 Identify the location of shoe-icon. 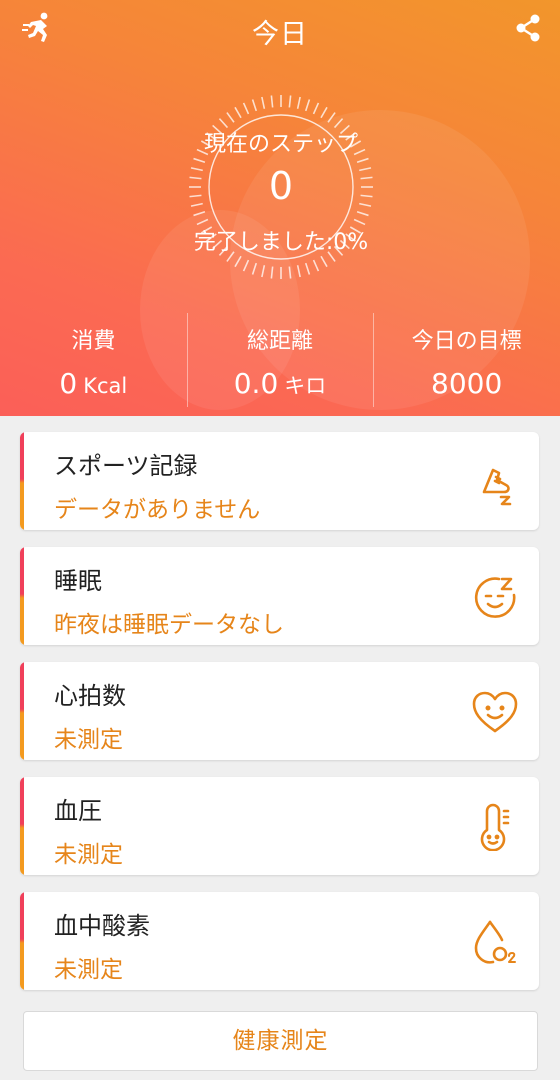
(497, 487).